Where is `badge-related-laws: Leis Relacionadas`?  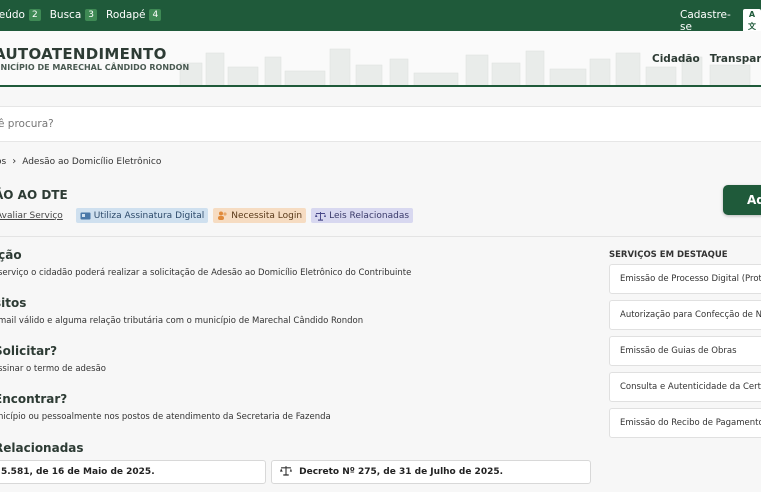 badge-related-laws: Leis Relacionadas is located at coordinates (362, 215).